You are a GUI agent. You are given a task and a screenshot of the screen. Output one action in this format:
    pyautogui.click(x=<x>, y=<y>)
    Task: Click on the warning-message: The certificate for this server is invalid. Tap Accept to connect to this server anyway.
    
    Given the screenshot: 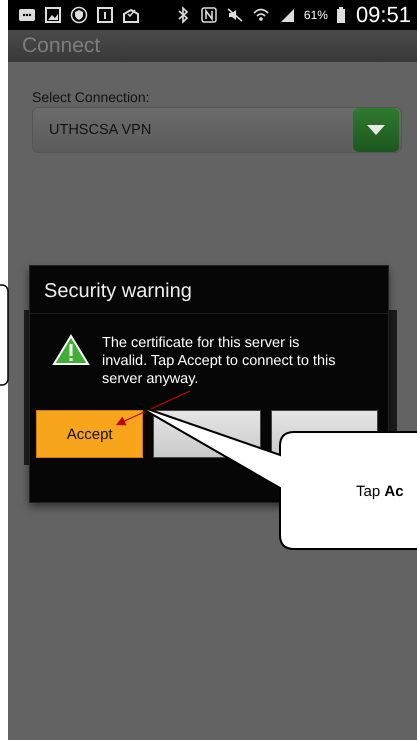 What is the action you would take?
    pyautogui.click(x=219, y=361)
    